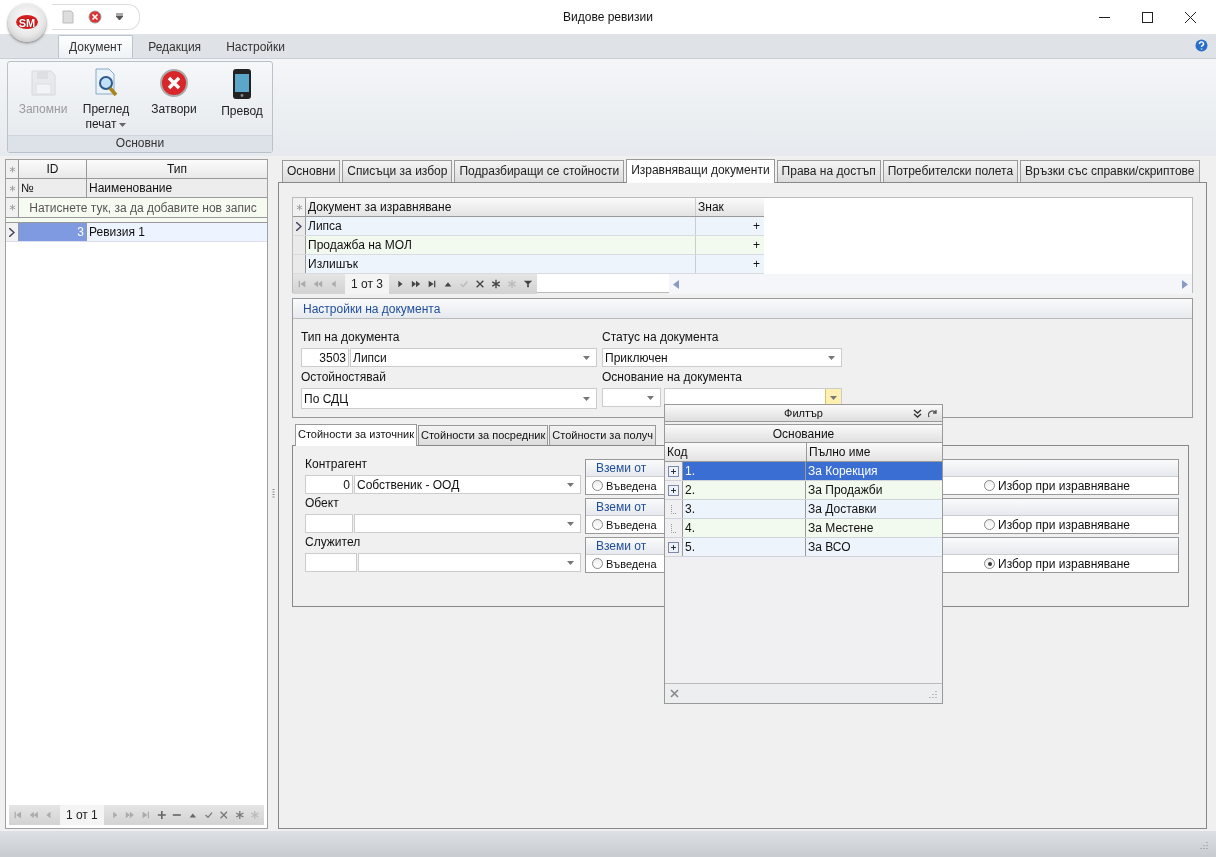 The height and width of the screenshot is (857, 1216). I want to click on table-cell-text: За Местене, so click(841, 528).